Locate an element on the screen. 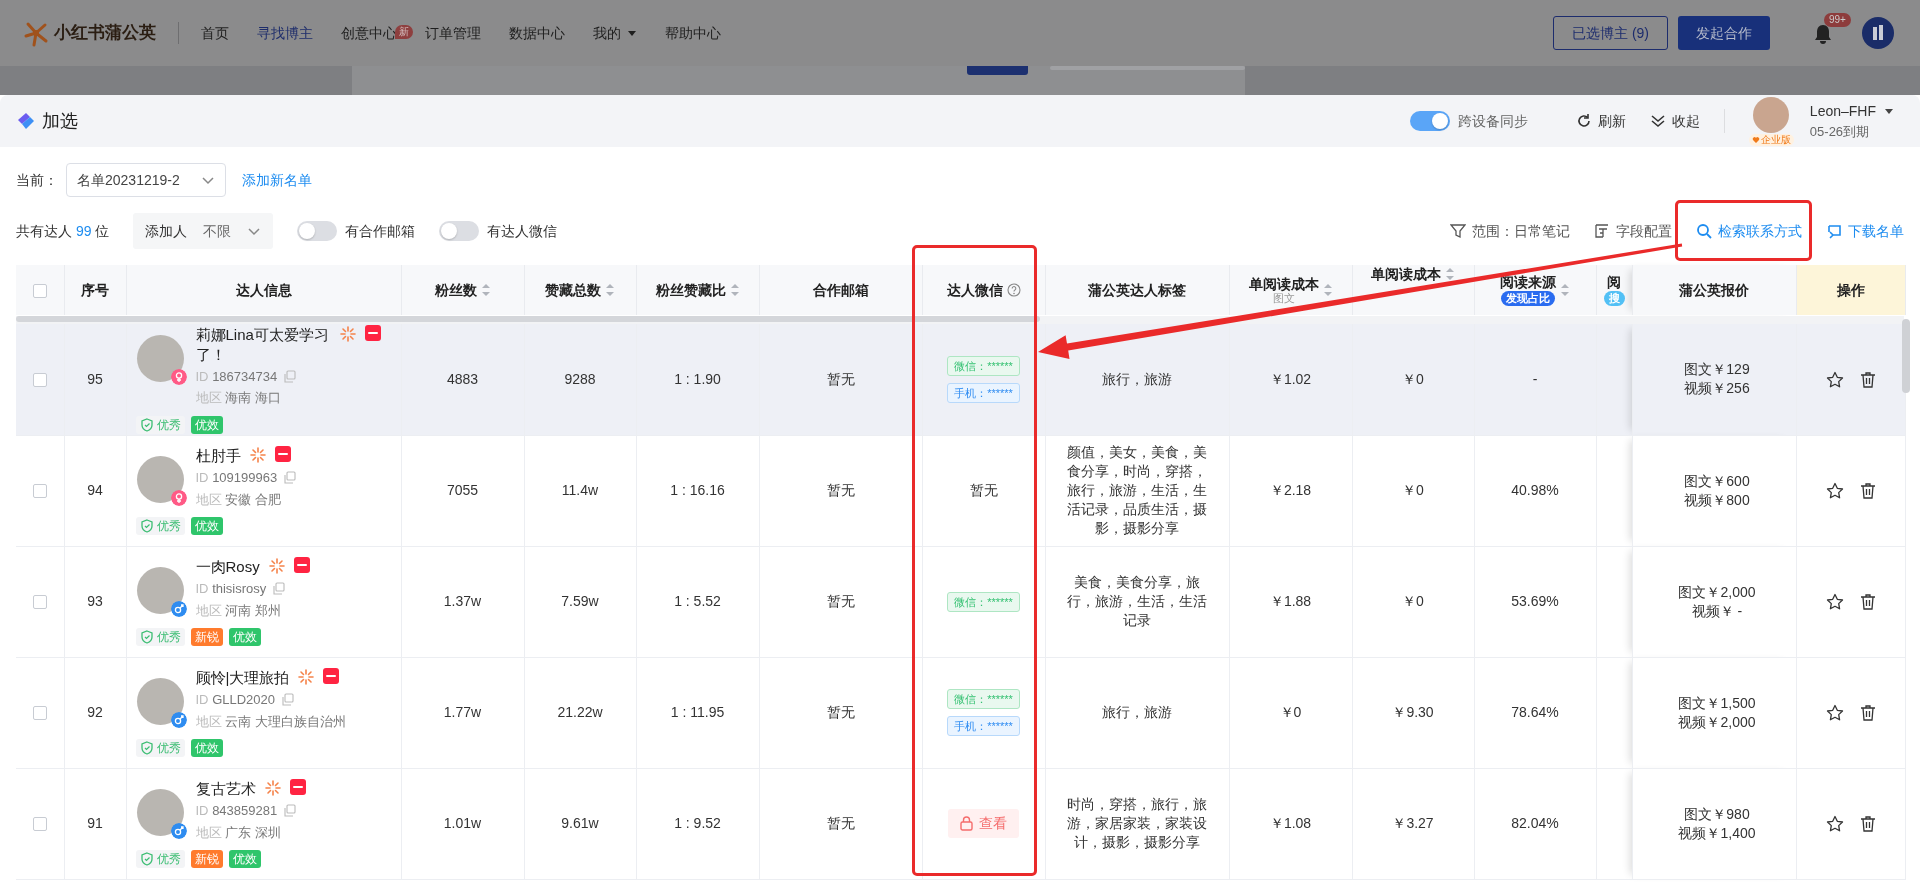  column-header: 操作 is located at coordinates (1850, 290).